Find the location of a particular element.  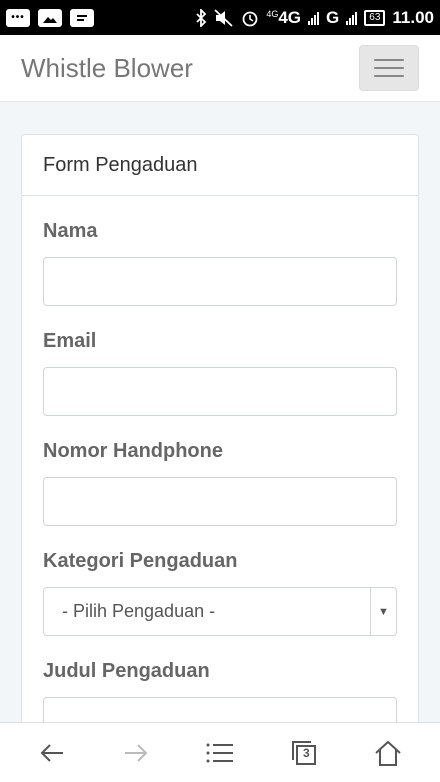

battery-indicator: 63 is located at coordinates (375, 17).